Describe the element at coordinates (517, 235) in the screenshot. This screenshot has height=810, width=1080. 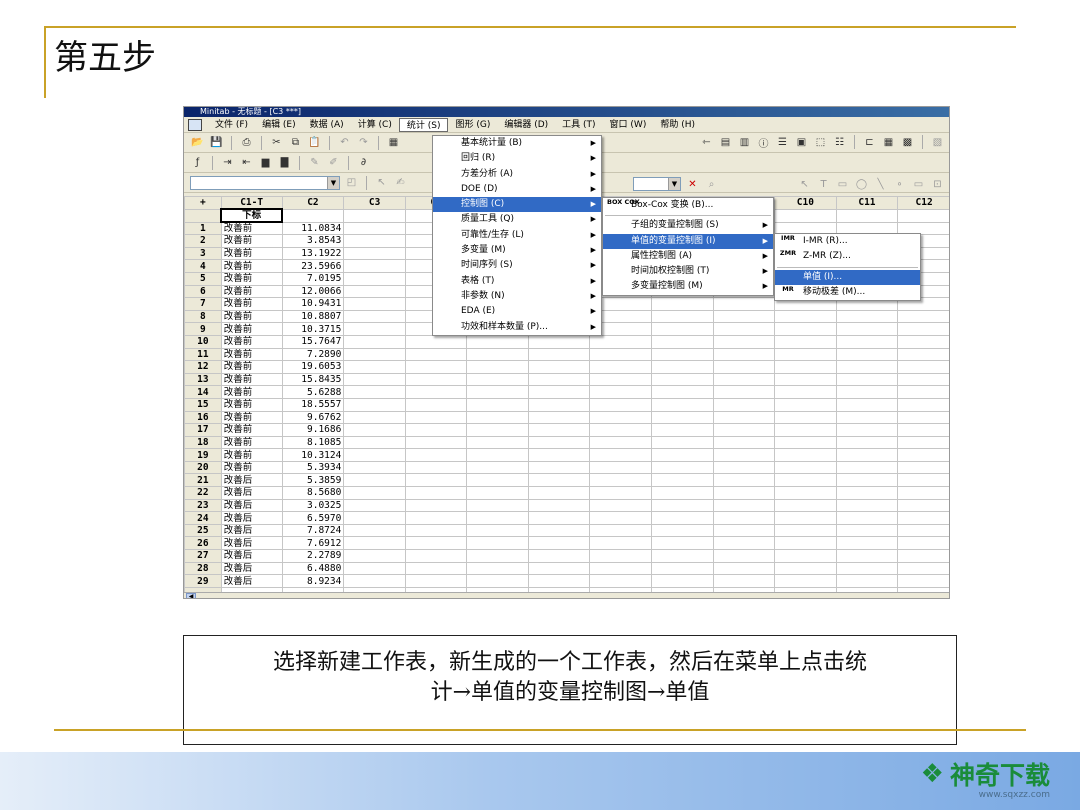
I see `menu-item: 可靠性/生存 (L) ▶` at that location.